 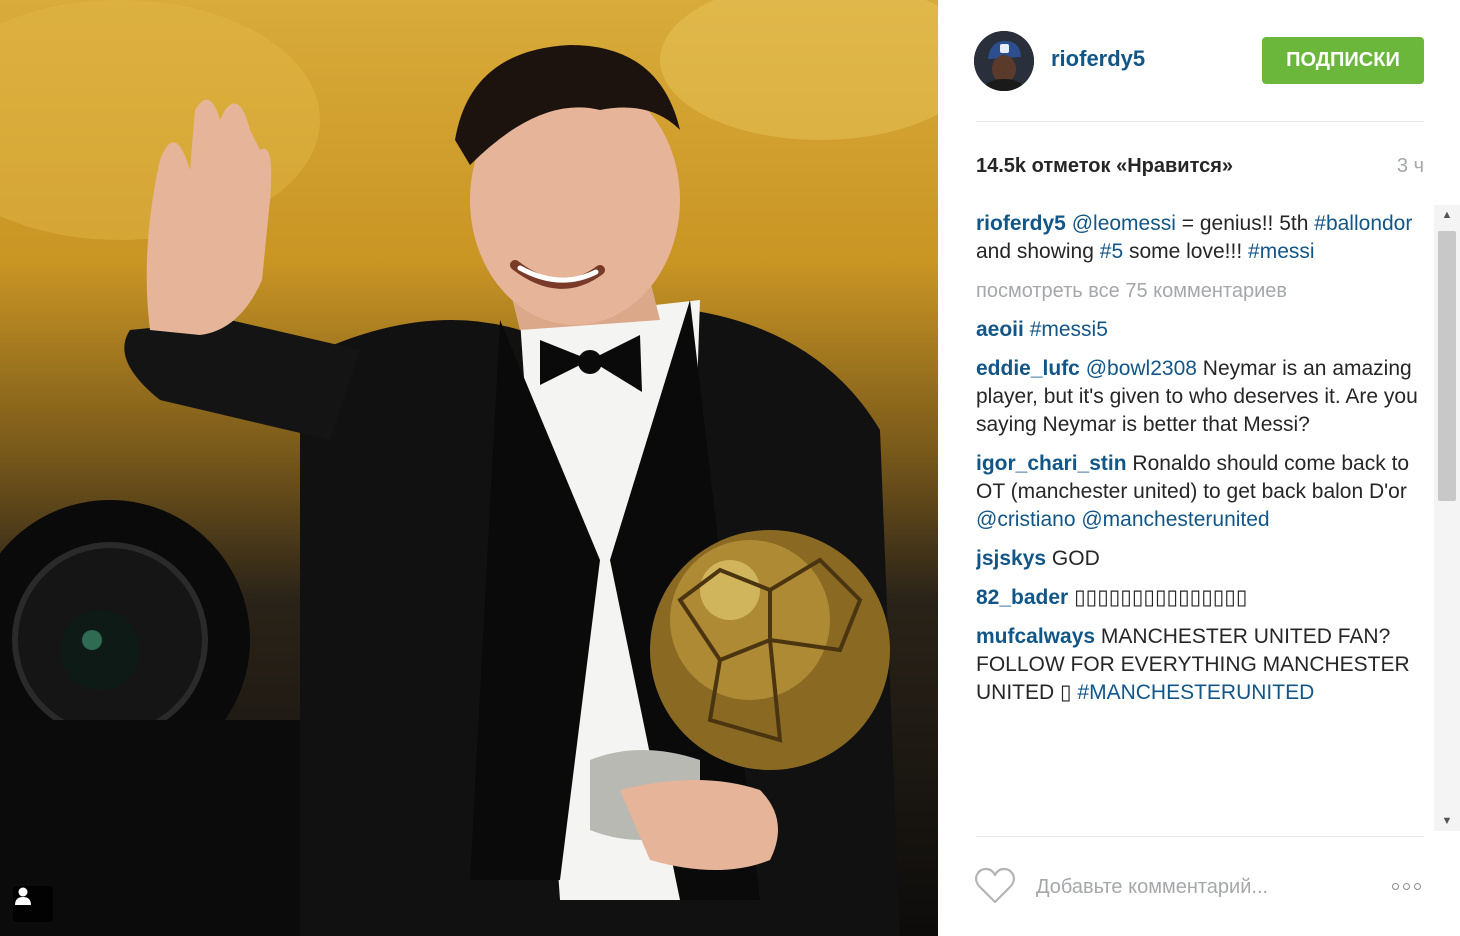 I want to click on comment-link: #MANCHESTERUNITED, so click(x=1195, y=692).